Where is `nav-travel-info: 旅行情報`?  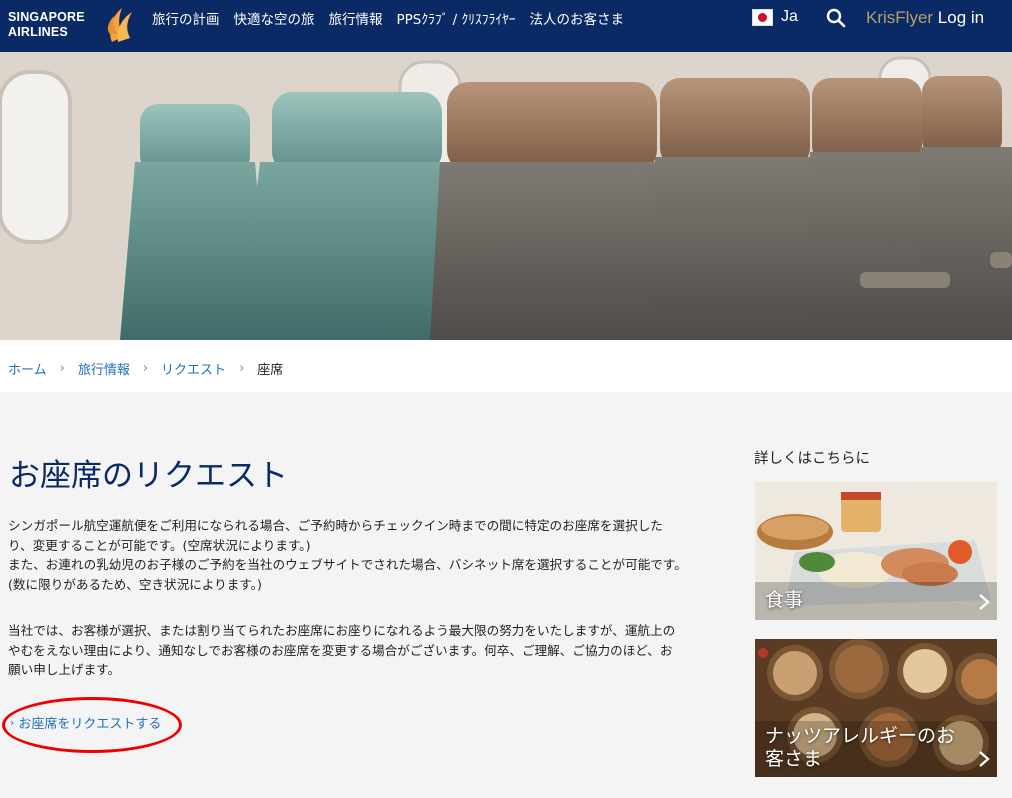
nav-travel-info: 旅行情報 is located at coordinates (356, 18).